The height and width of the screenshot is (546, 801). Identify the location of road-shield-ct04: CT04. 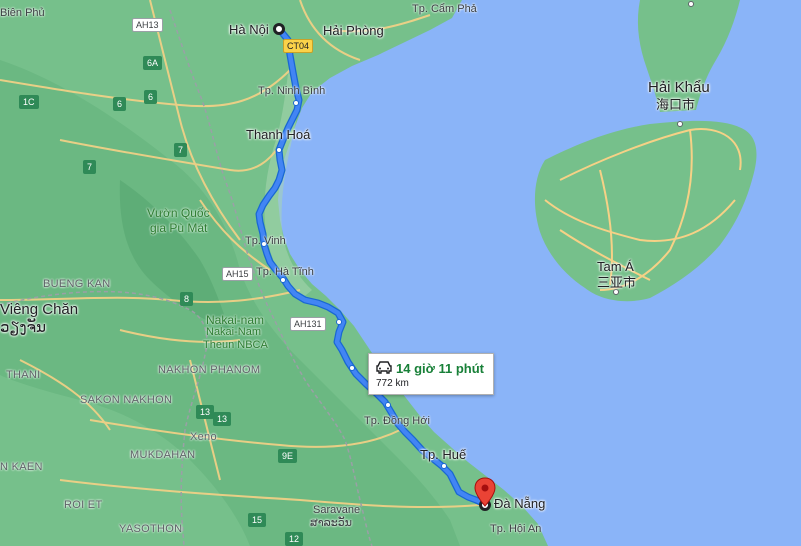
(298, 46).